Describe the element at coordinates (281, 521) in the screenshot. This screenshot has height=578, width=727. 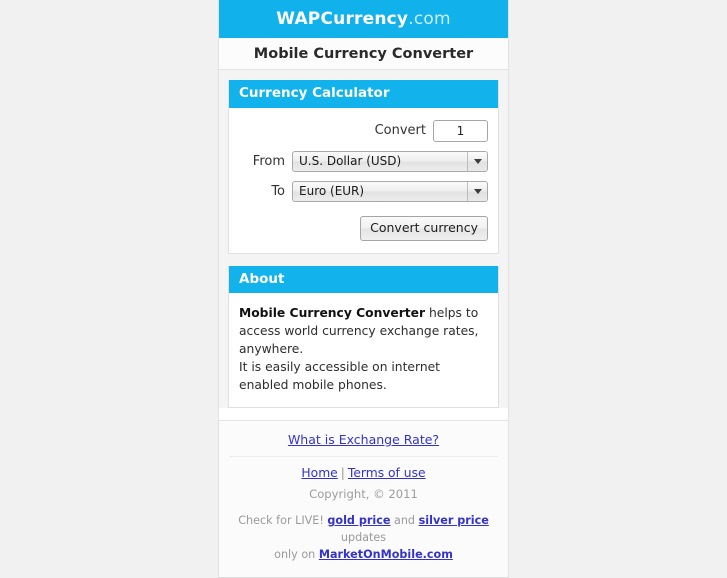
I see `promo-prefix: Check for LIVE!` at that location.